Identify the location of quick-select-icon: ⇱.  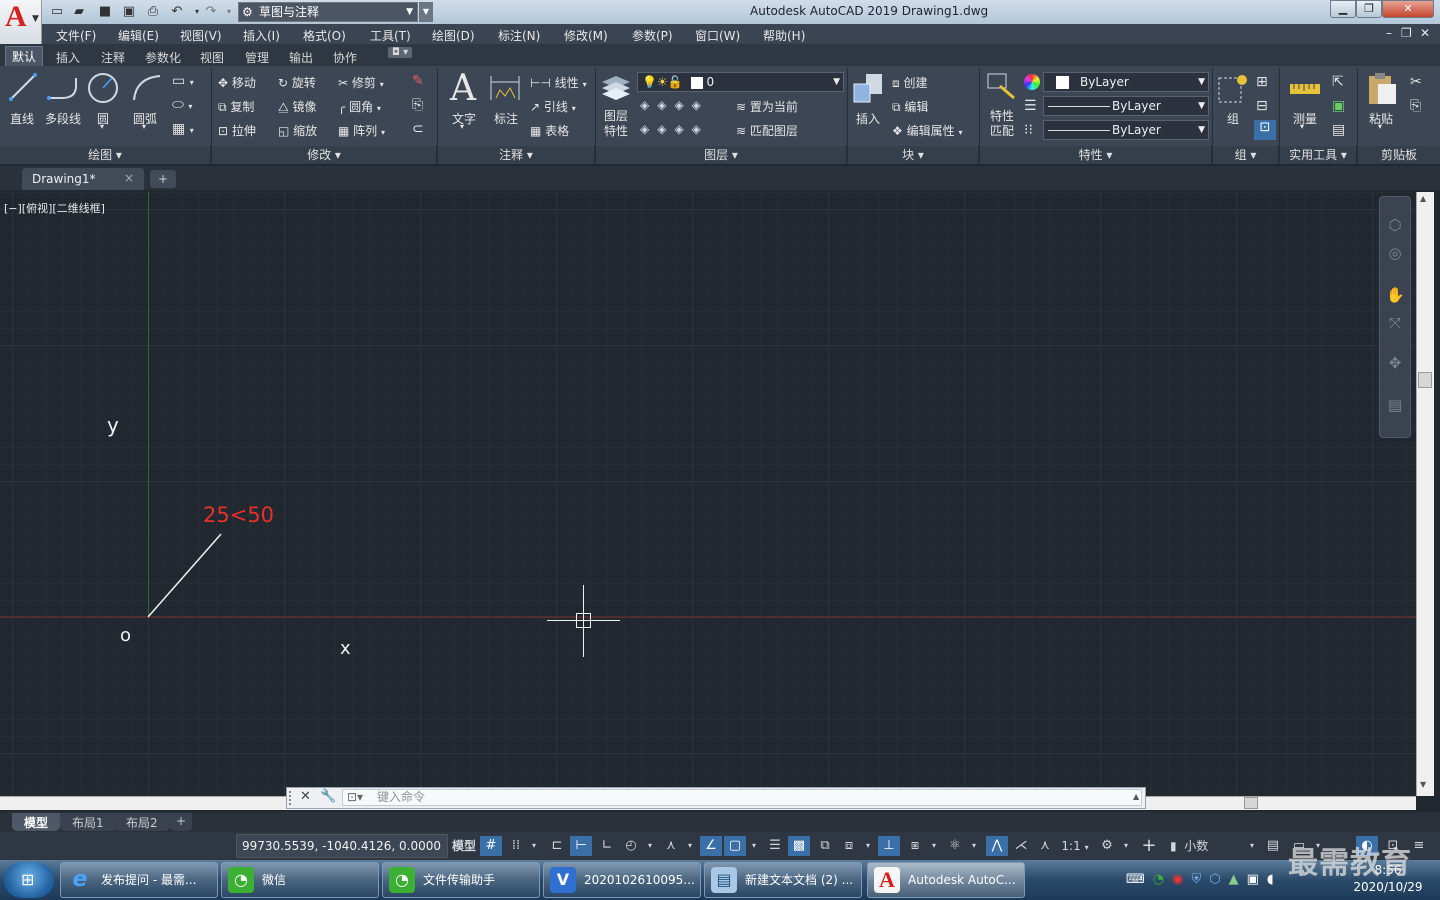
(1338, 82).